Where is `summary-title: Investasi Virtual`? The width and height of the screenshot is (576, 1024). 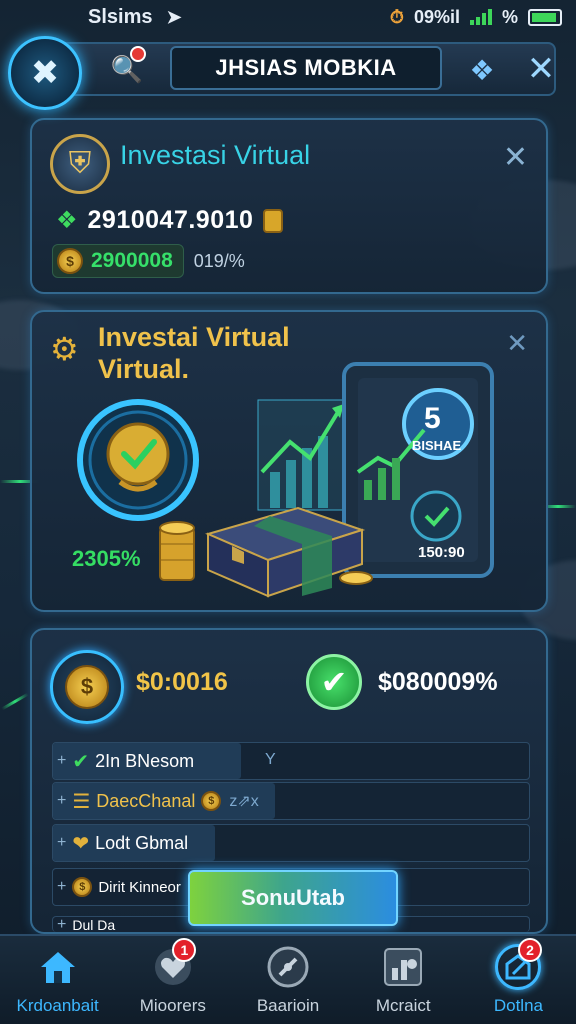 summary-title: Investasi Virtual is located at coordinates (215, 155).